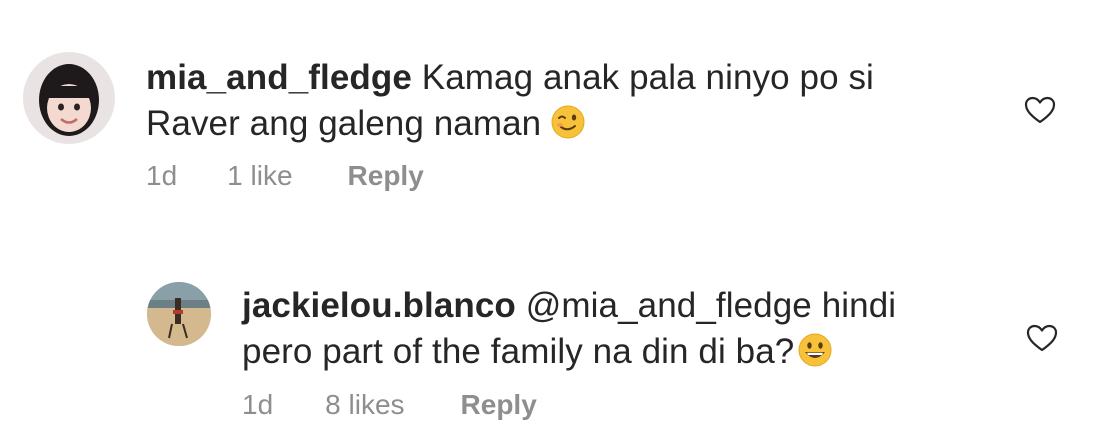 Image resolution: width=1120 pixels, height=434 pixels. Describe the element at coordinates (259, 176) in the screenshot. I see `comment-likes: 1 like` at that location.